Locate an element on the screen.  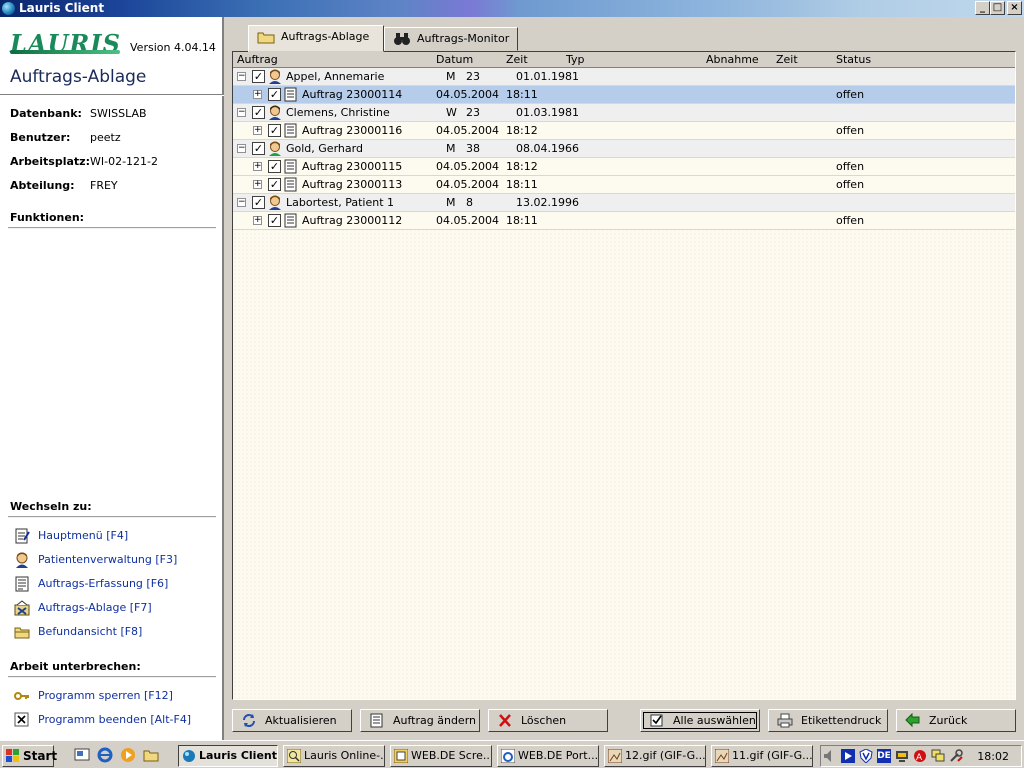
clock: 18:02 is located at coordinates (993, 756).